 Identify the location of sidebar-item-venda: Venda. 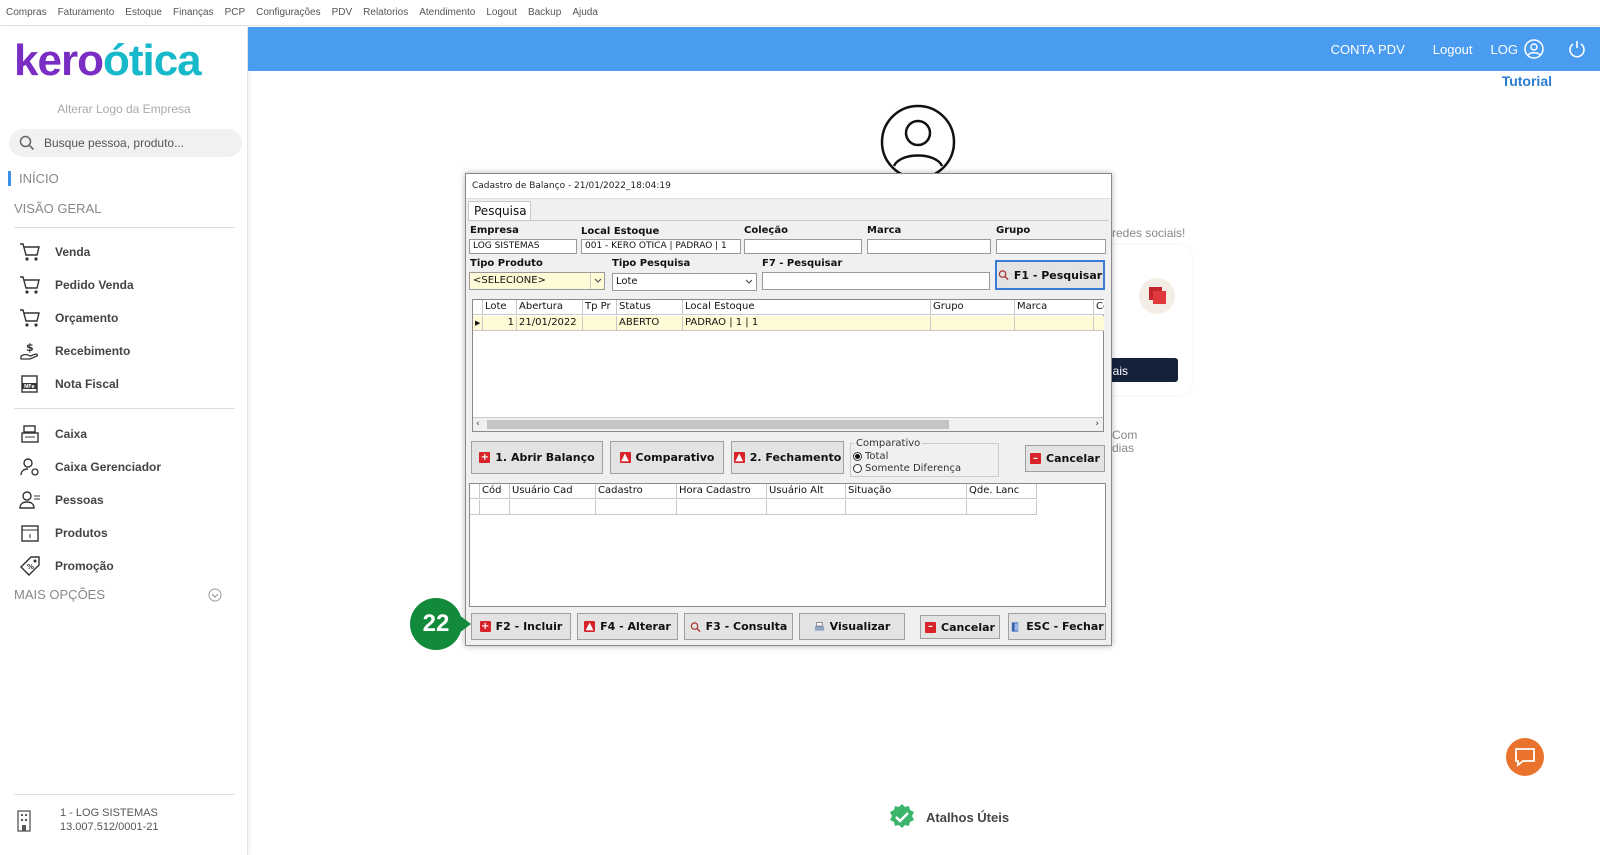
(54, 252).